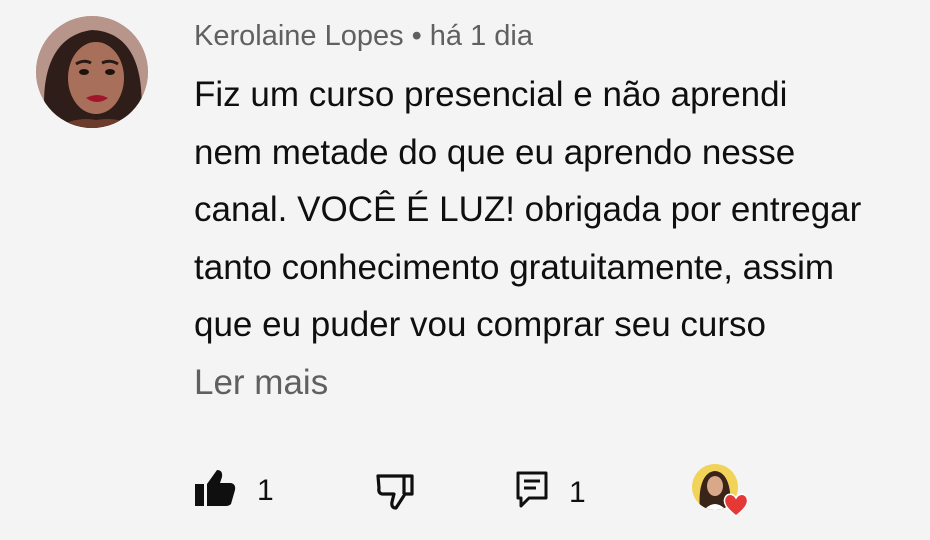 The image size is (930, 540). Describe the element at coordinates (562, 383) in the screenshot. I see `read-more-link: Ler mais` at that location.